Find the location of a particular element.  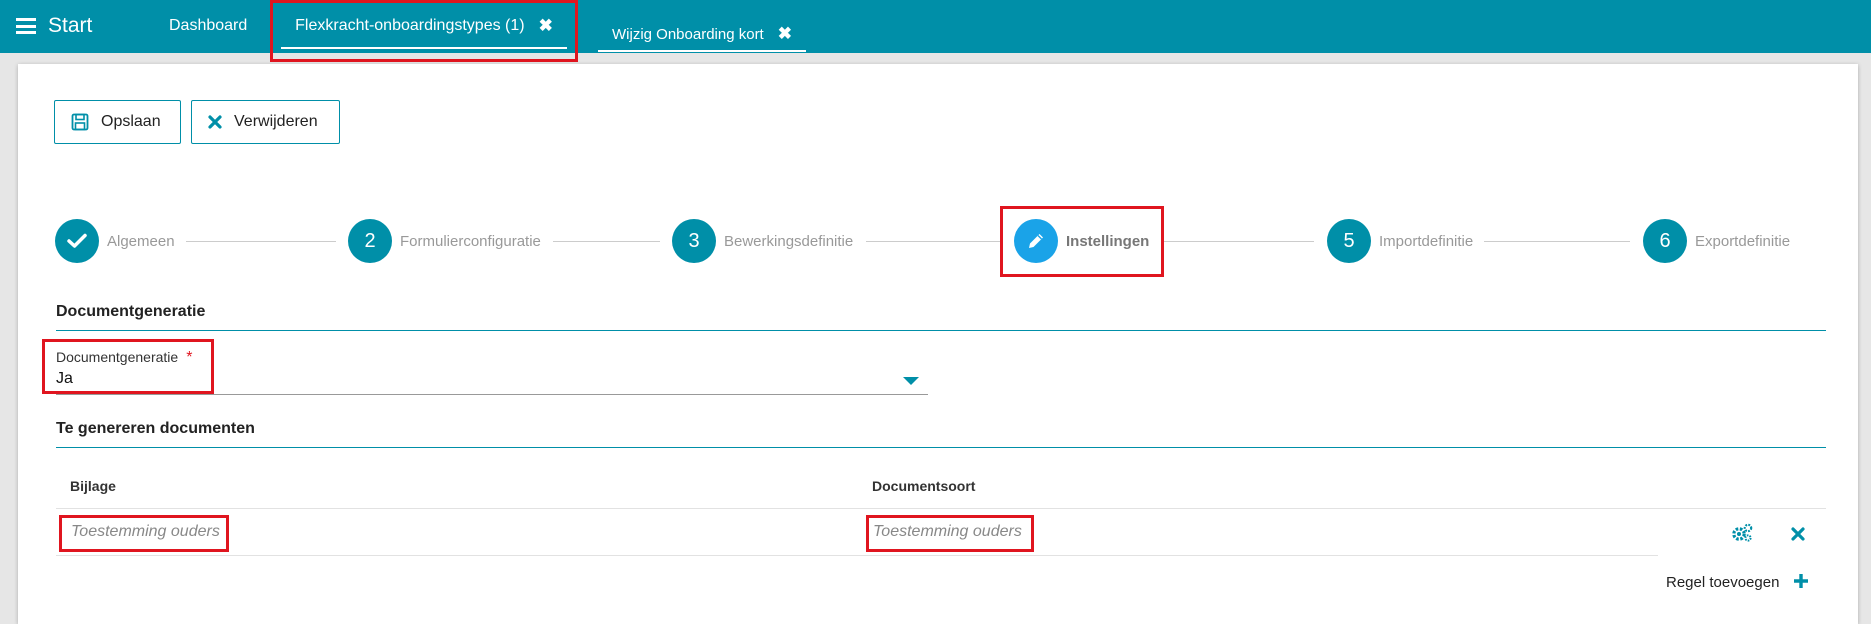

column-header-documentsoort: Documentsoort is located at coordinates (924, 486).